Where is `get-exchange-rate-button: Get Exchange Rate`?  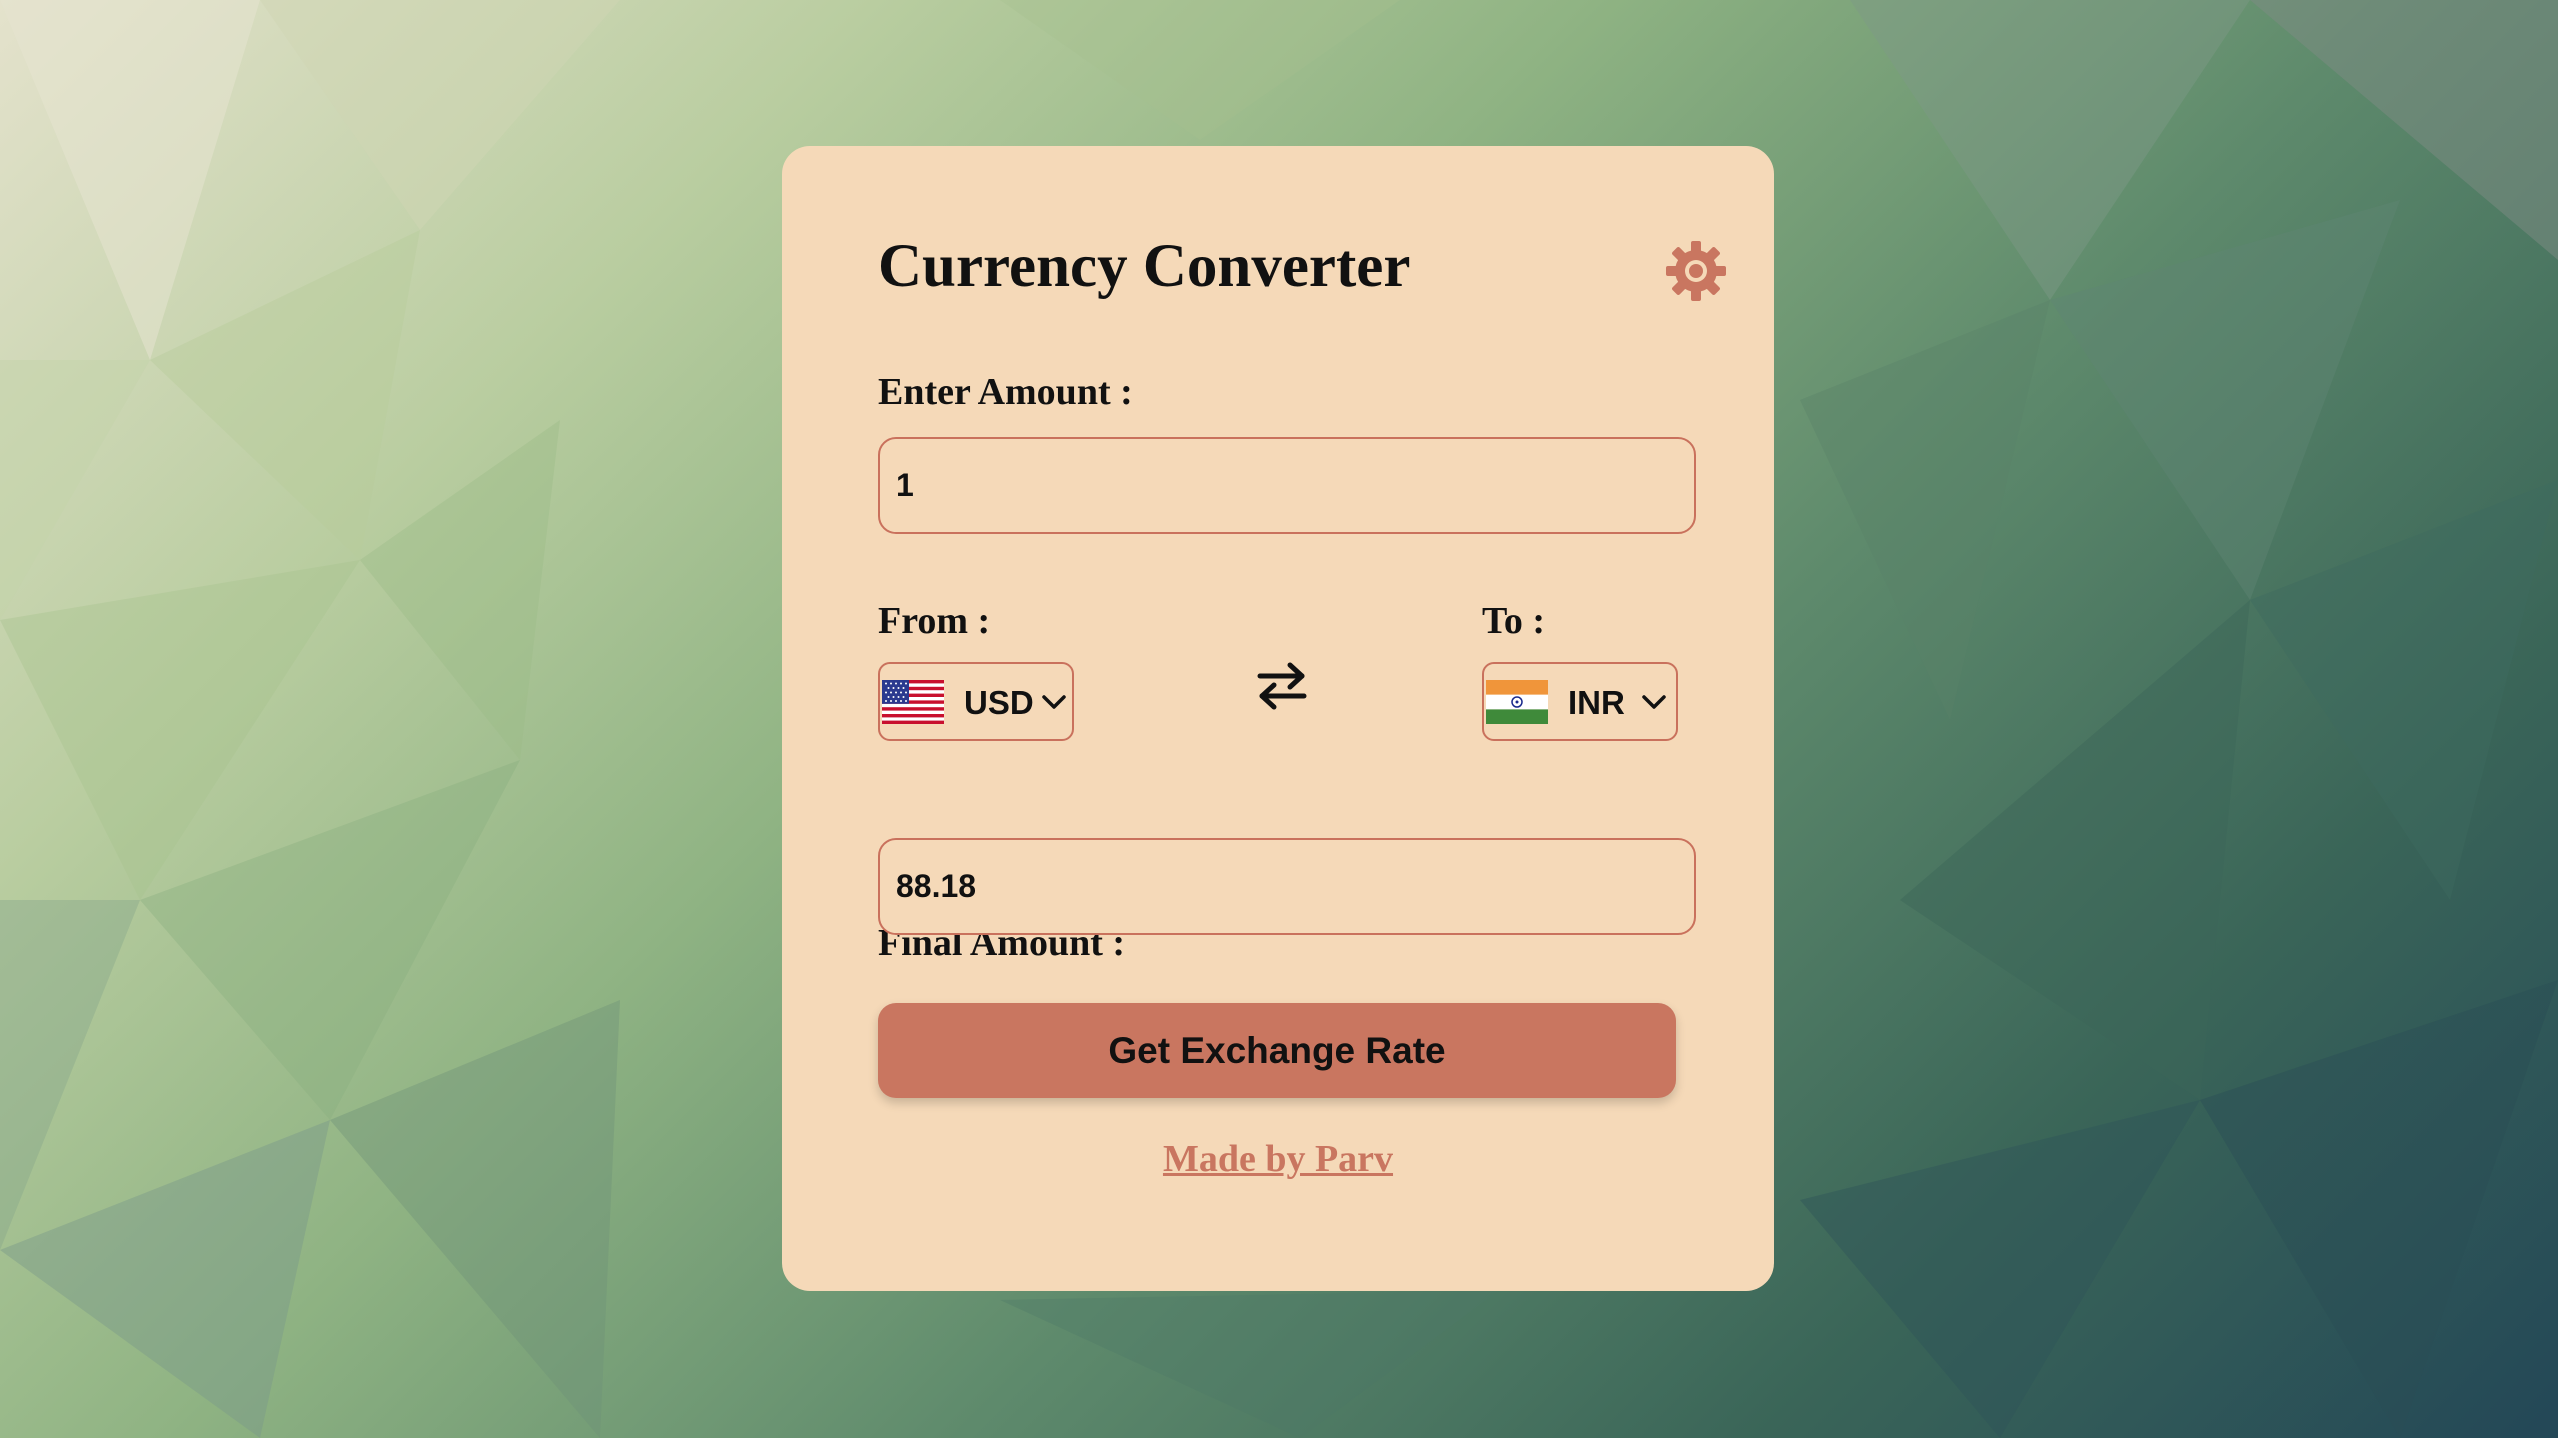 get-exchange-rate-button: Get Exchange Rate is located at coordinates (1277, 1050).